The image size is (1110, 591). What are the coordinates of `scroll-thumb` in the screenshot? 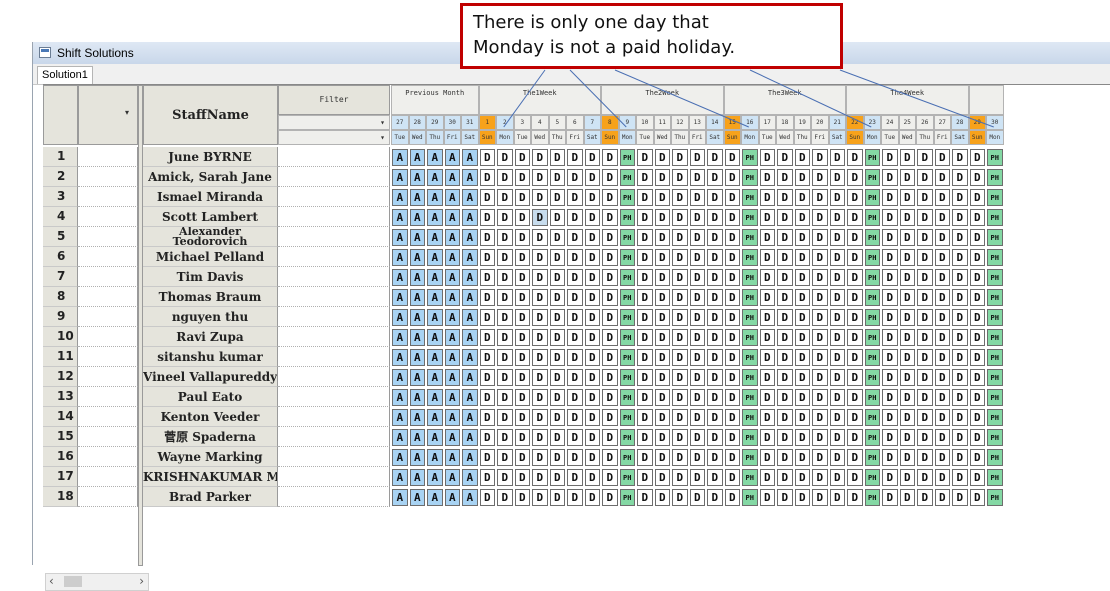 It's located at (73, 581).